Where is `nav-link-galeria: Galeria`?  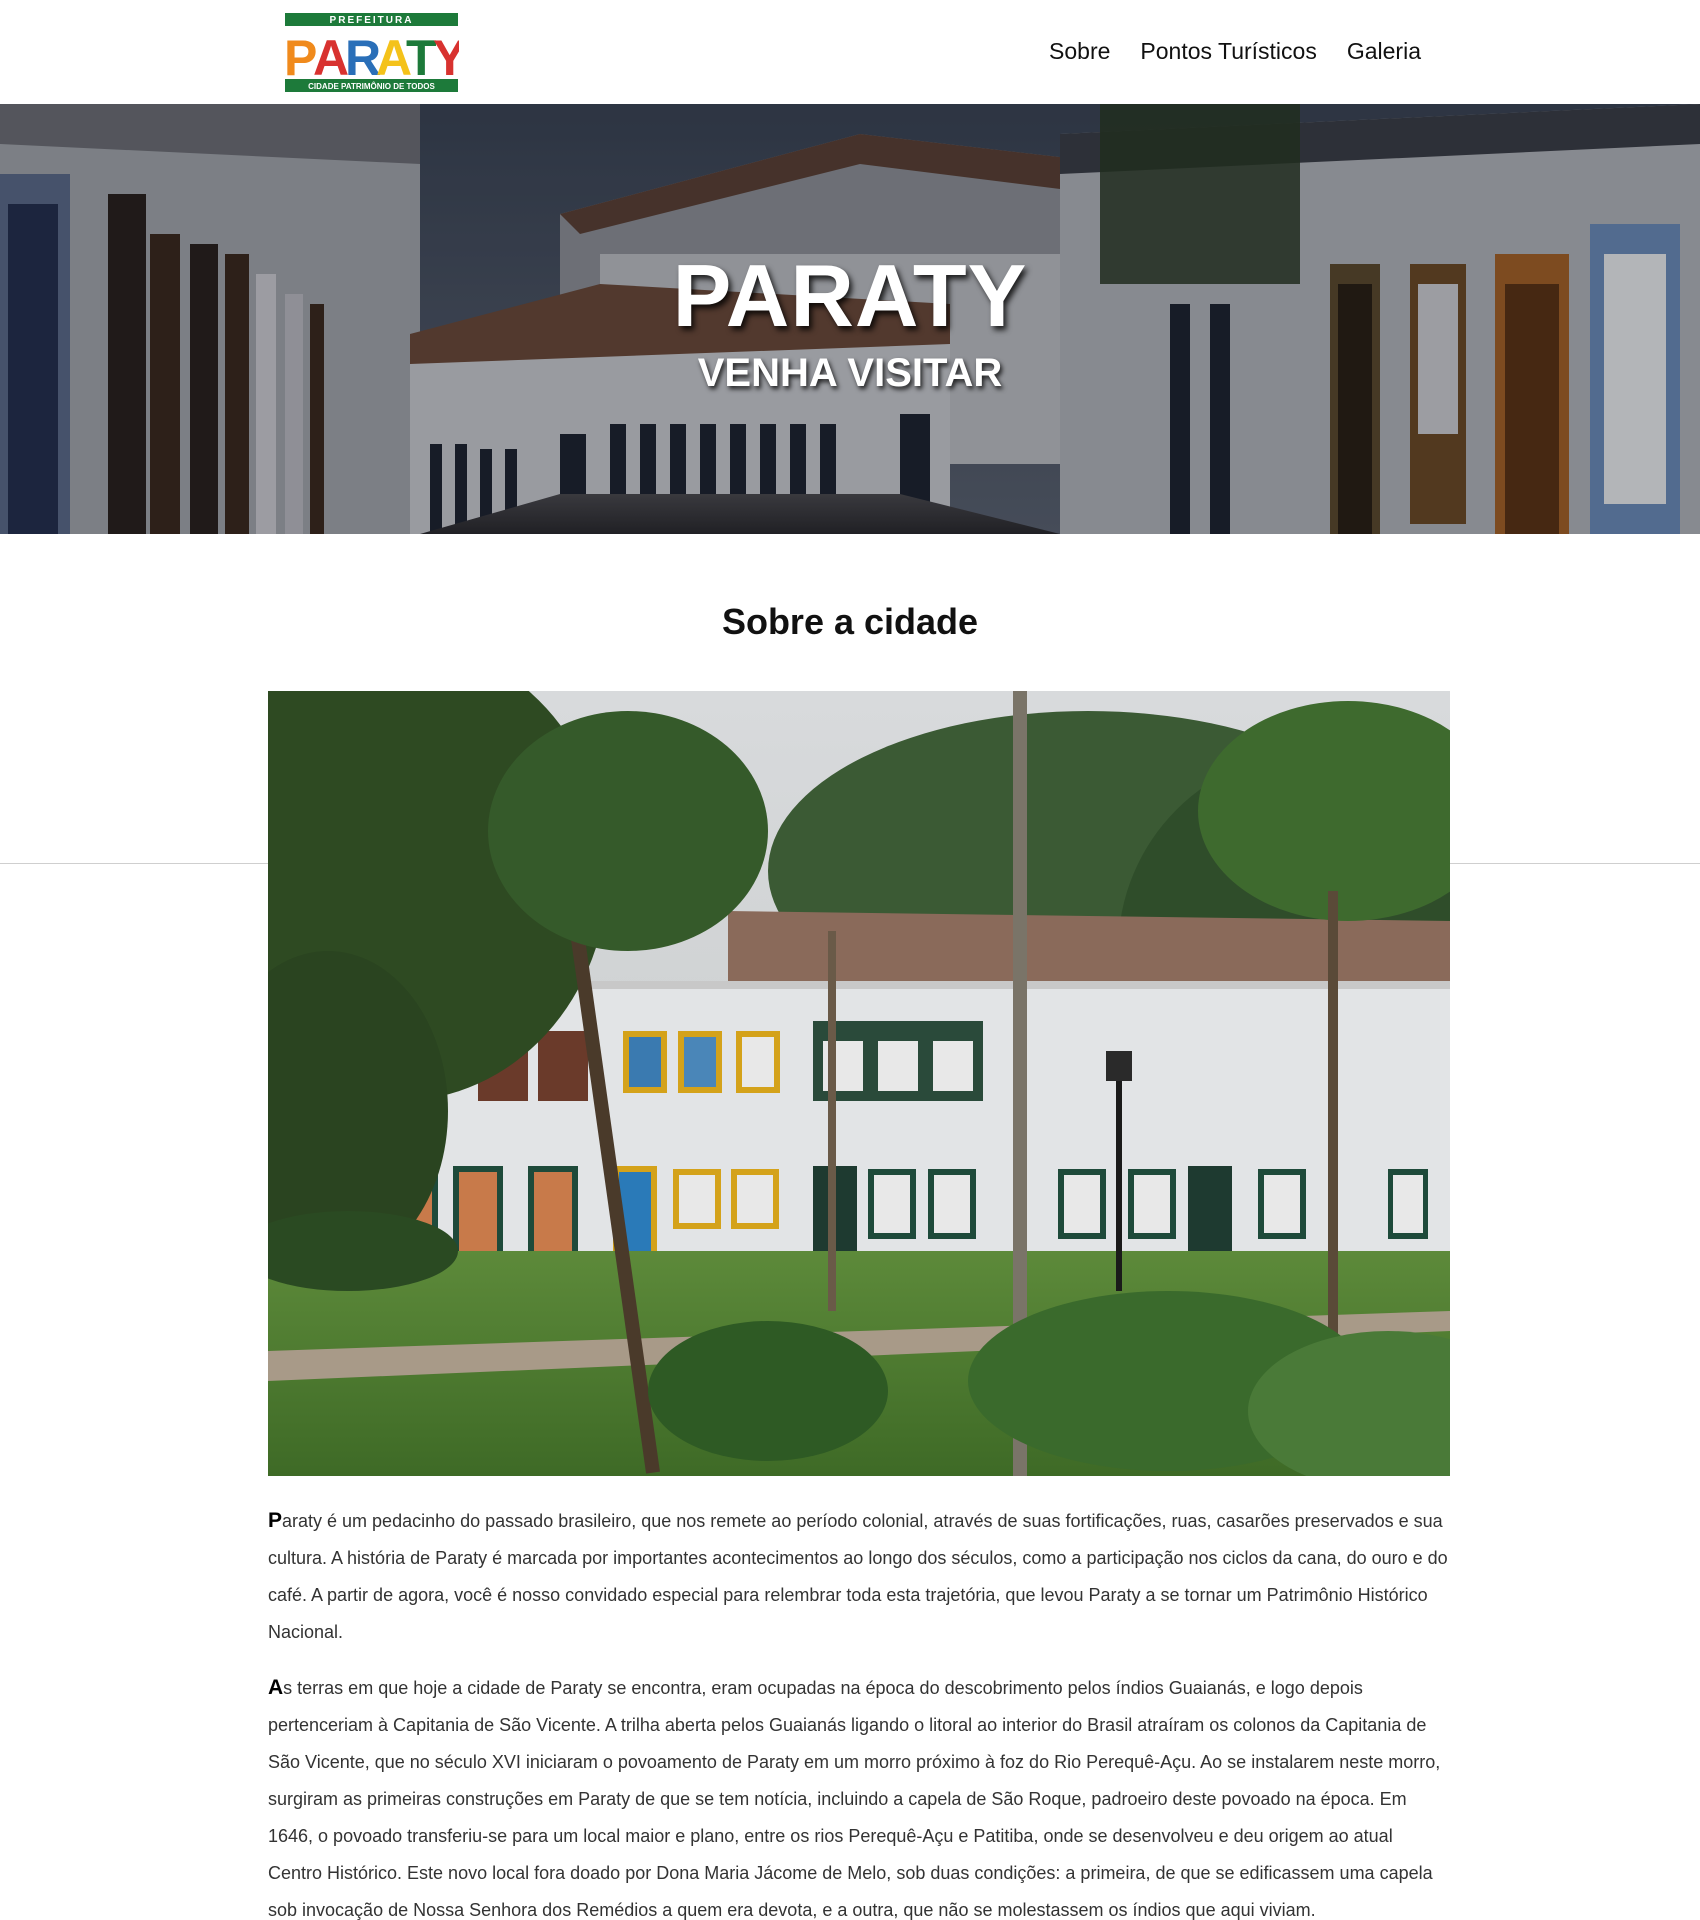 nav-link-galeria: Galeria is located at coordinates (1384, 51).